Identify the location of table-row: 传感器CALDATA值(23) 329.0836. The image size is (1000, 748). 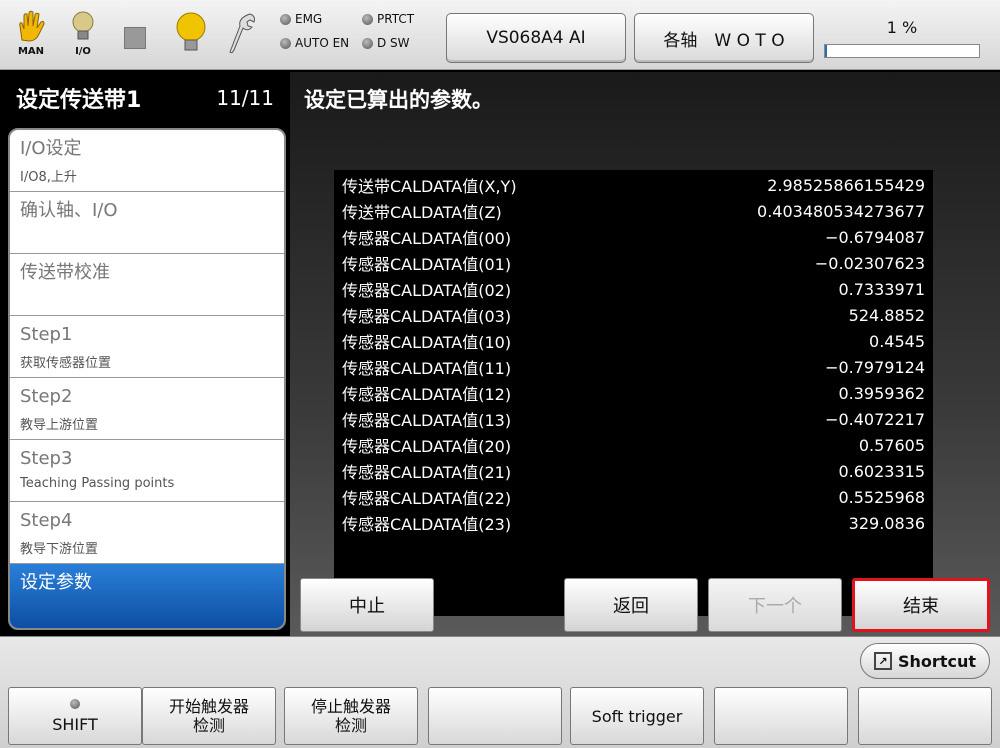
(633, 524).